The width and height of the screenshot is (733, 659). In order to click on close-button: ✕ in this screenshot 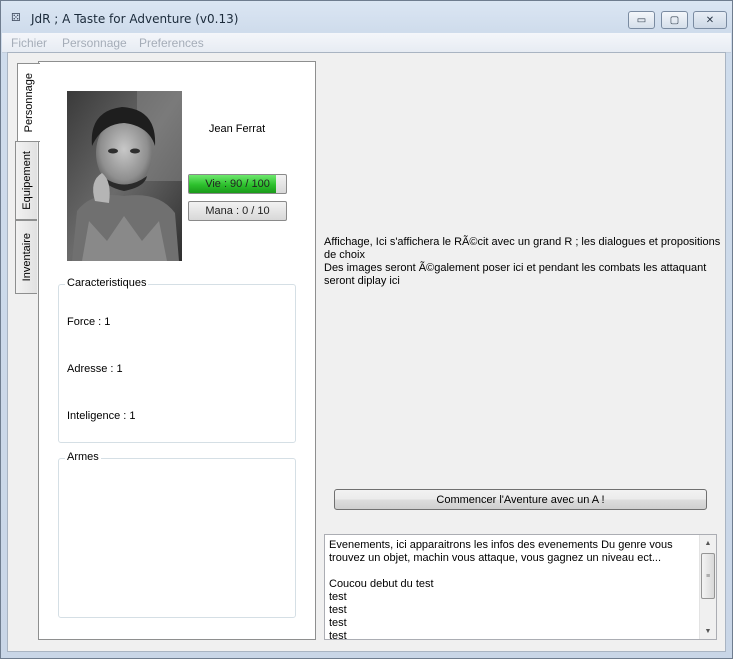, I will do `click(710, 20)`.